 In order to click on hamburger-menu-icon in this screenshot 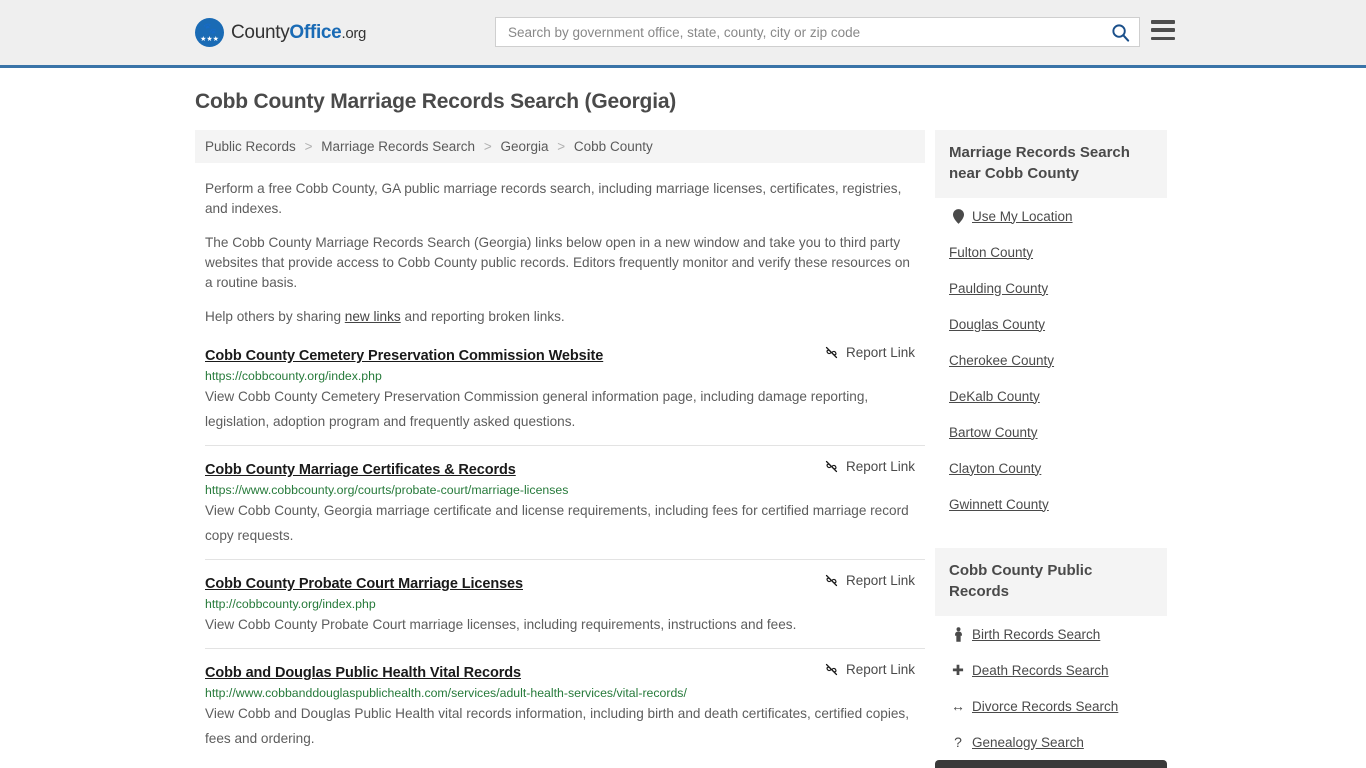, I will do `click(1163, 30)`.